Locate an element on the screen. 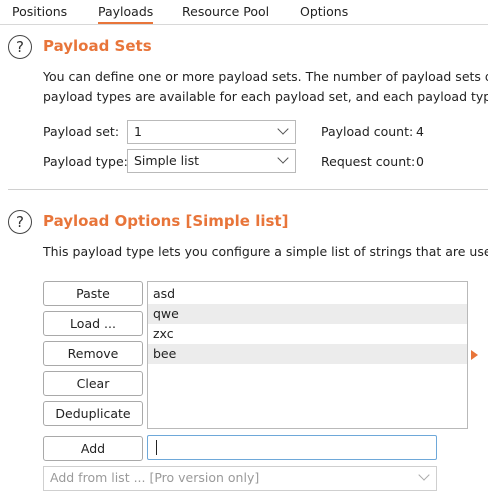  deduplicate-button: Deduplicate is located at coordinates (93, 413).